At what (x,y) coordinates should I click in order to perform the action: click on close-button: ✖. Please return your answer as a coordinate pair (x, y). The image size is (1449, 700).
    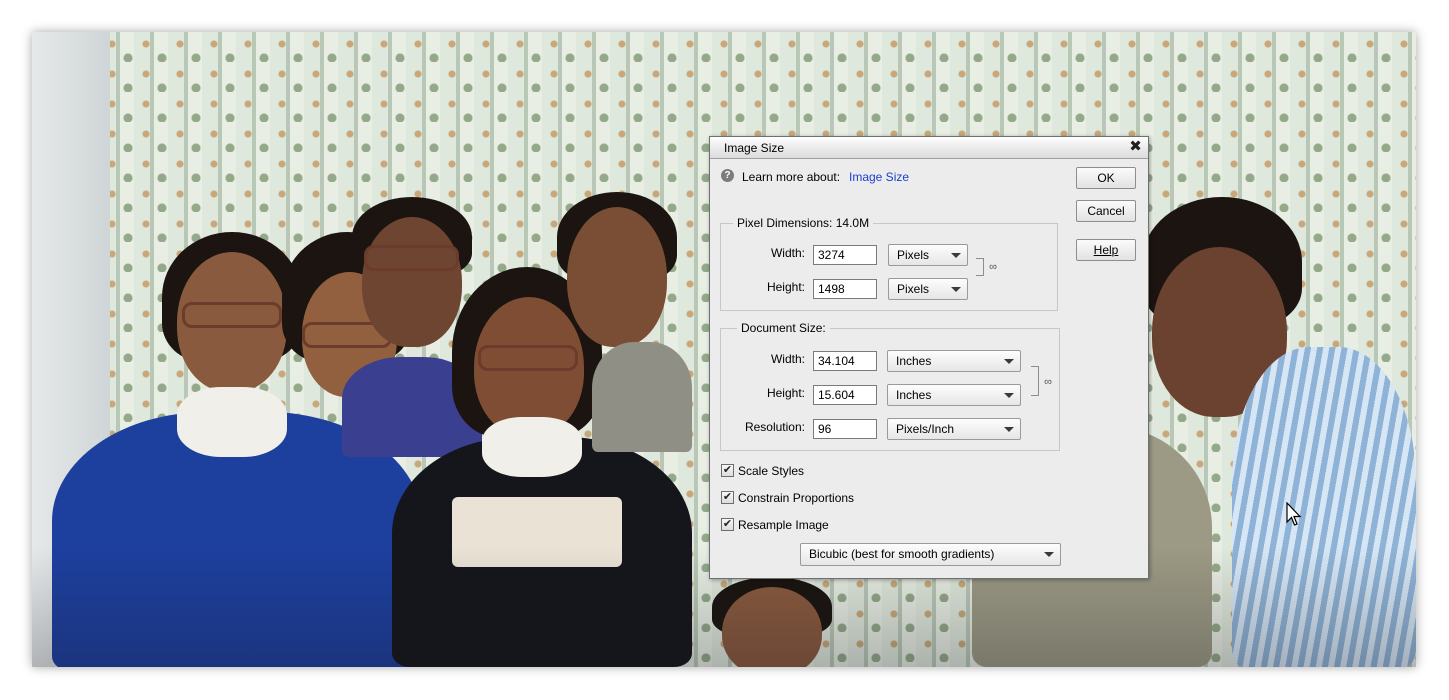
    Looking at the image, I should click on (1135, 147).